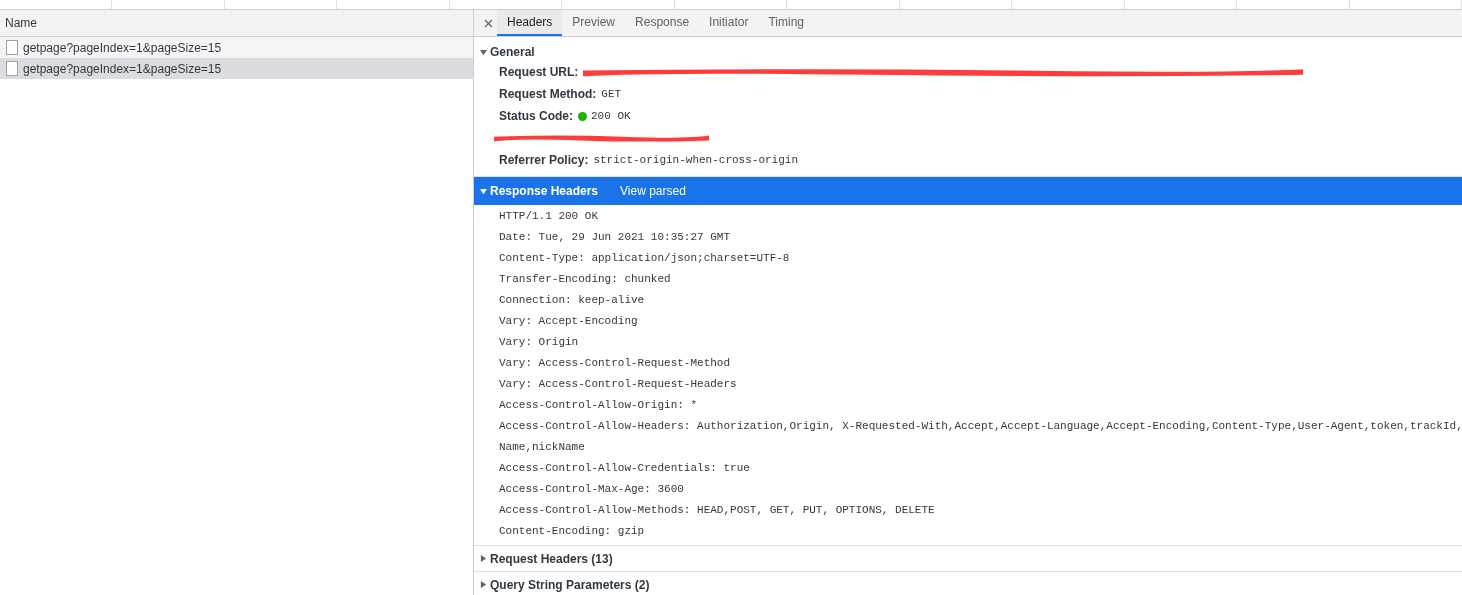  What do you see at coordinates (488, 23) in the screenshot?
I see `close-icon` at bounding box center [488, 23].